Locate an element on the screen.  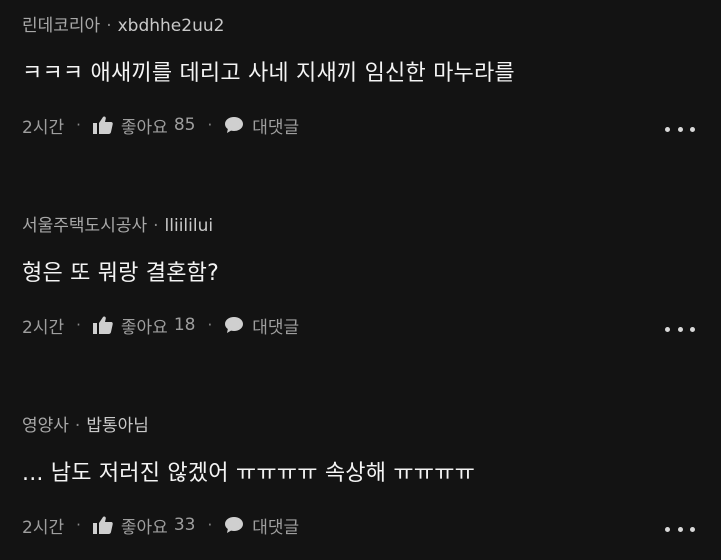
comment-handle: lliililui is located at coordinates (189, 226).